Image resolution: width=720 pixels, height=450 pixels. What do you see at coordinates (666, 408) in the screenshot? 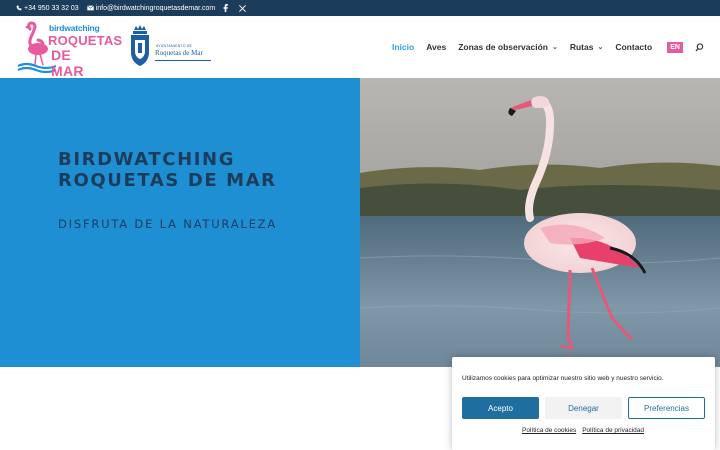
I see `cookie-preferences-button: Preferencias` at bounding box center [666, 408].